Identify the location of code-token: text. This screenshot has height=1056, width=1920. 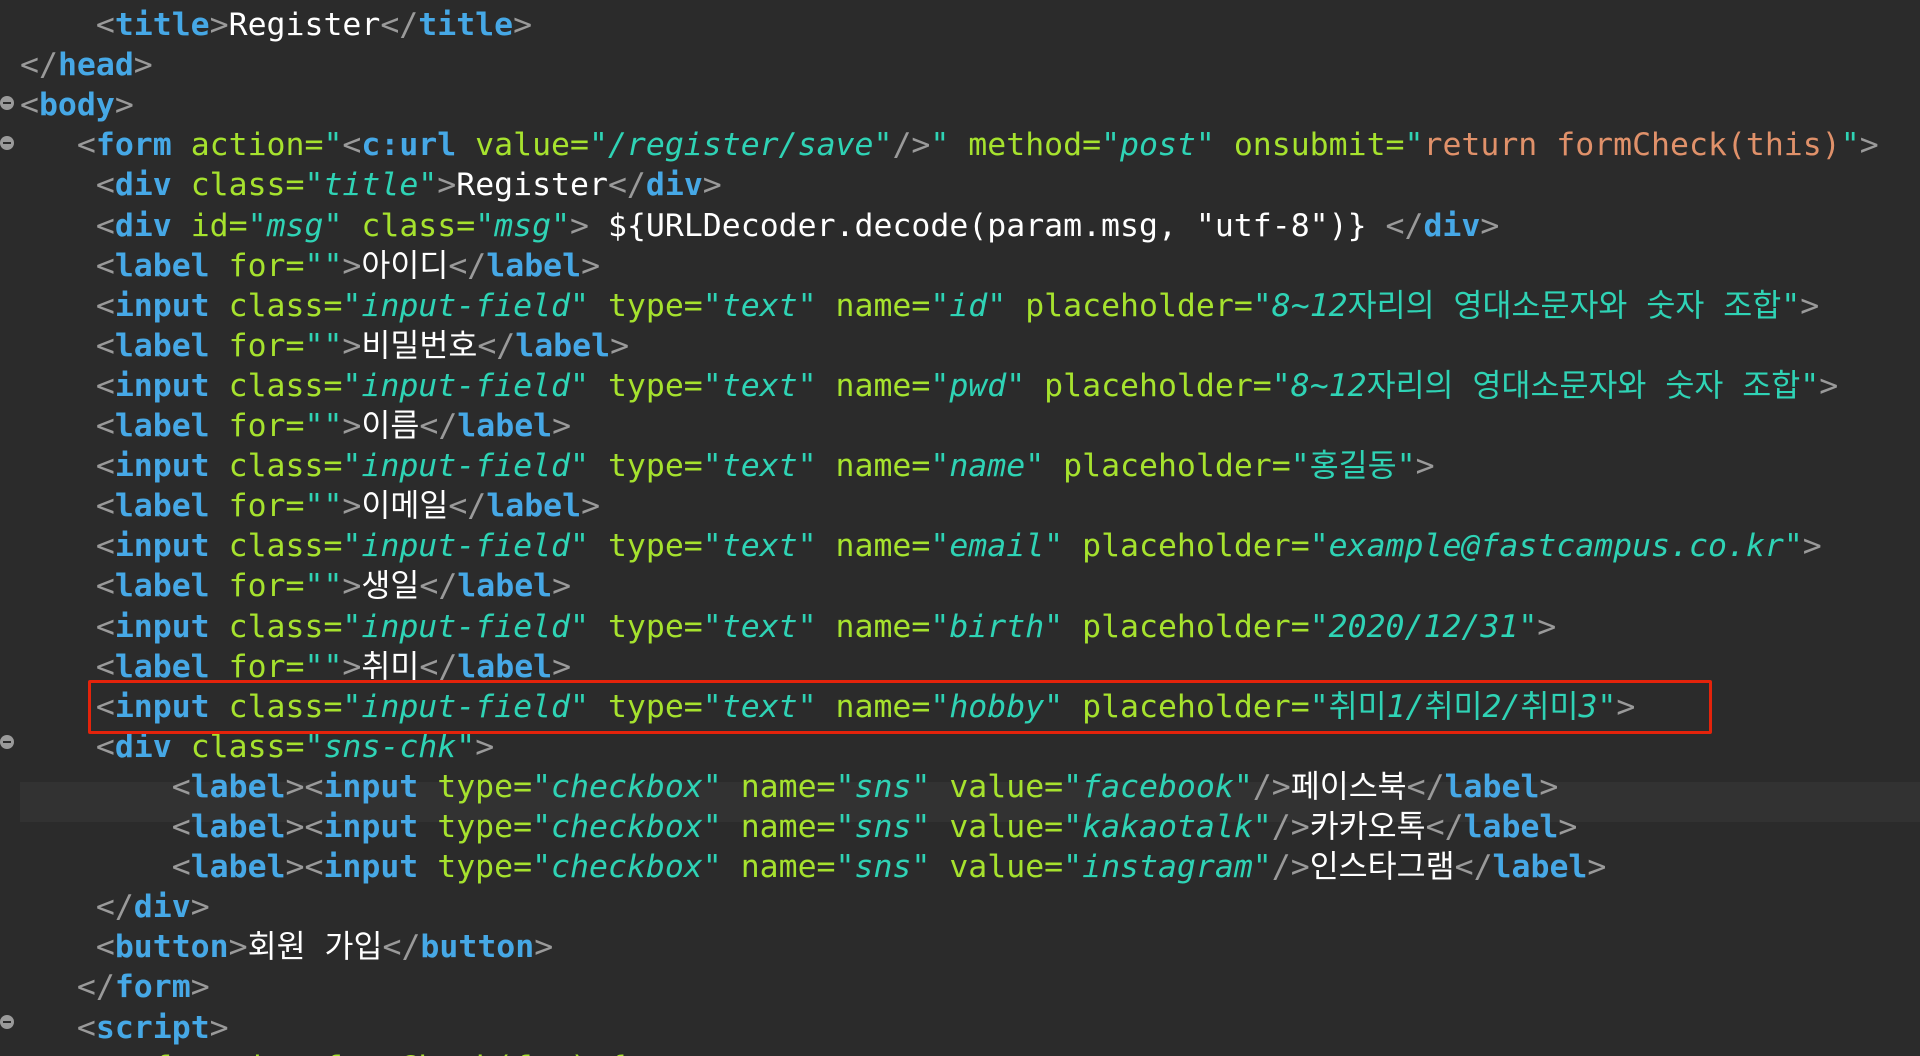
(759, 385).